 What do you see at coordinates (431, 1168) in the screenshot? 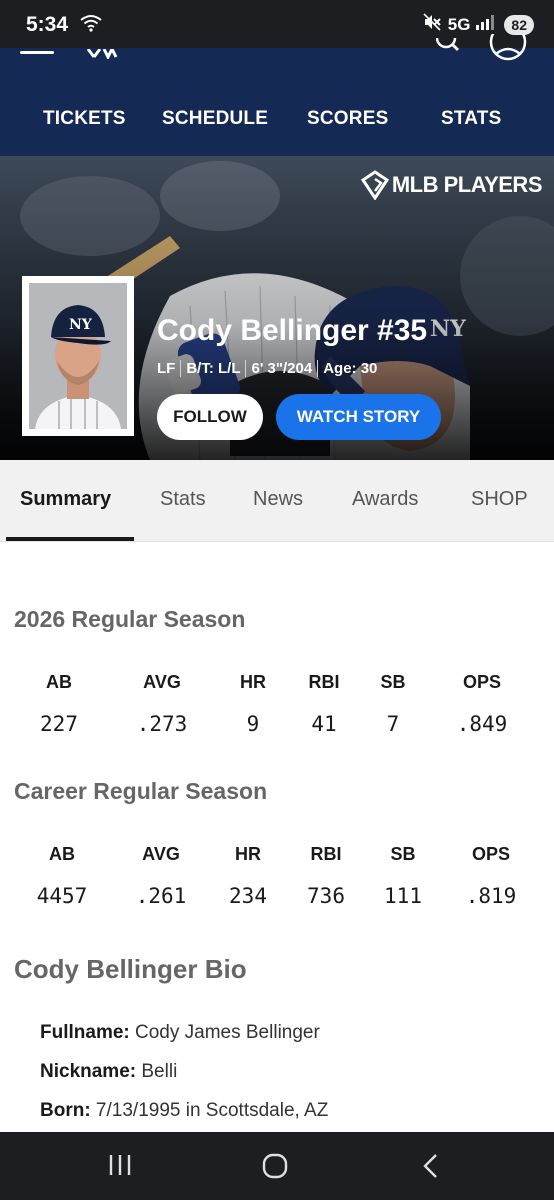
I see `back-icon` at bounding box center [431, 1168].